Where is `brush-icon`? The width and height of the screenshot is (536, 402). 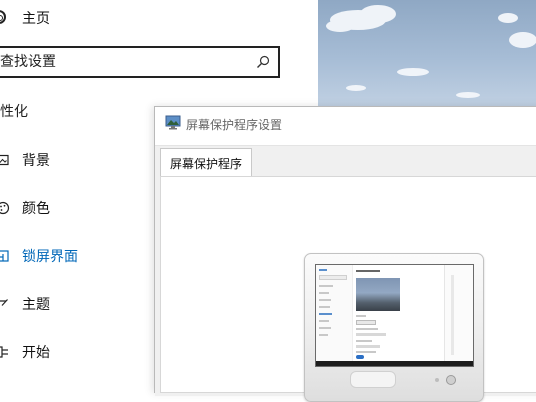
brush-icon is located at coordinates (5, 304).